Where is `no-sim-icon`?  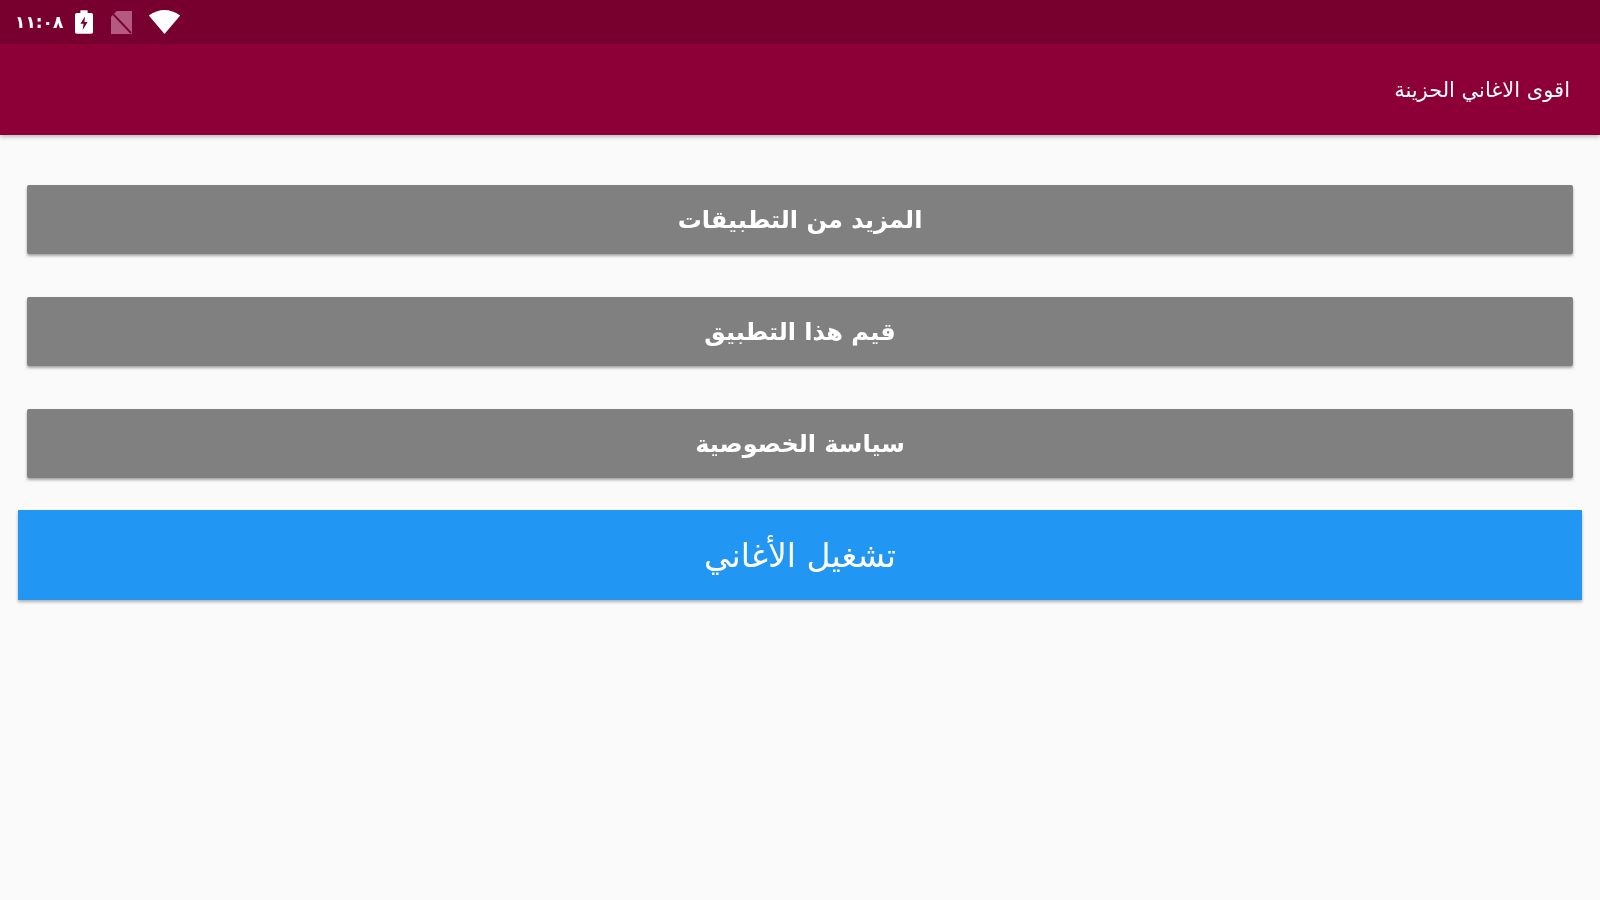
no-sim-icon is located at coordinates (122, 22).